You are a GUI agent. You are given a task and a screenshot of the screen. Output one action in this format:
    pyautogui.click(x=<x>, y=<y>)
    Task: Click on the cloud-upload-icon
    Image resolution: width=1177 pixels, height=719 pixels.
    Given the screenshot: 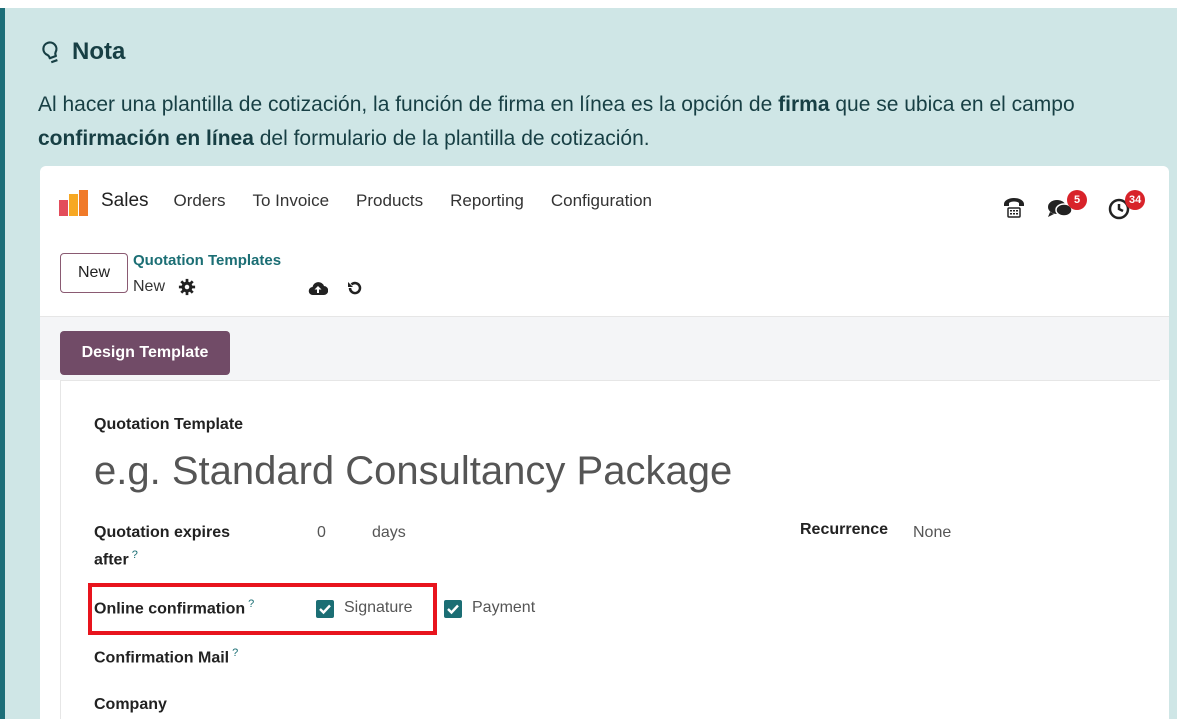 What is the action you would take?
    pyautogui.click(x=318, y=288)
    